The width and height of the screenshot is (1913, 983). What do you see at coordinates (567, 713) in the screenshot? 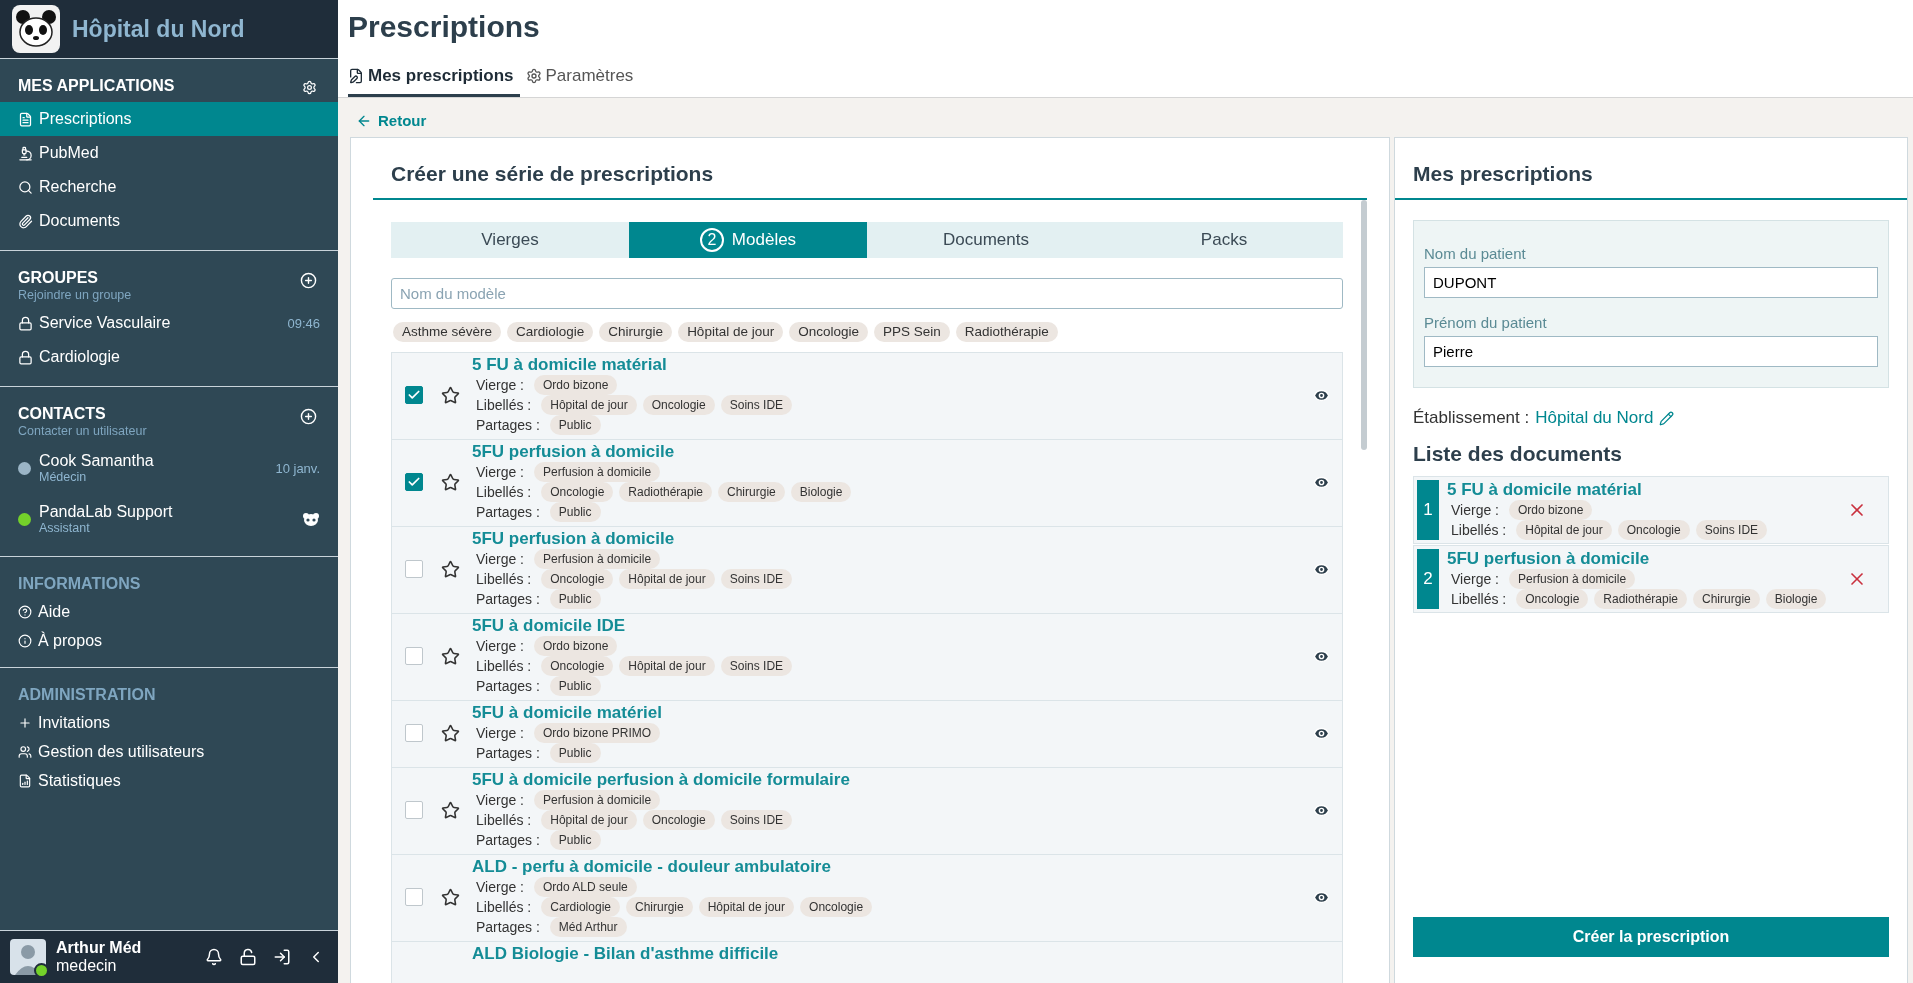
I see `model-title: 5FU à domicile matériel` at bounding box center [567, 713].